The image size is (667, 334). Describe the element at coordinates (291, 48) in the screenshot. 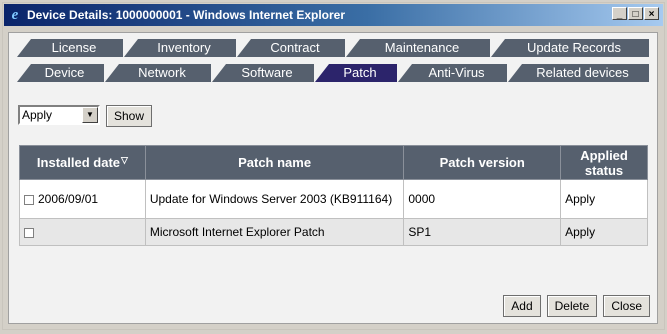

I see `tab-contract: Contract` at that location.